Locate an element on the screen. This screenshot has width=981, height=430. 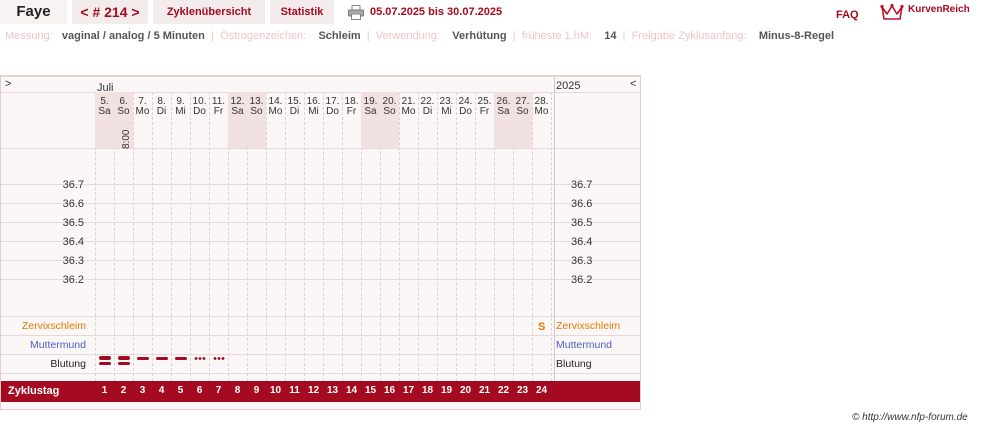
cycle-day-number: 7 is located at coordinates (218, 390).